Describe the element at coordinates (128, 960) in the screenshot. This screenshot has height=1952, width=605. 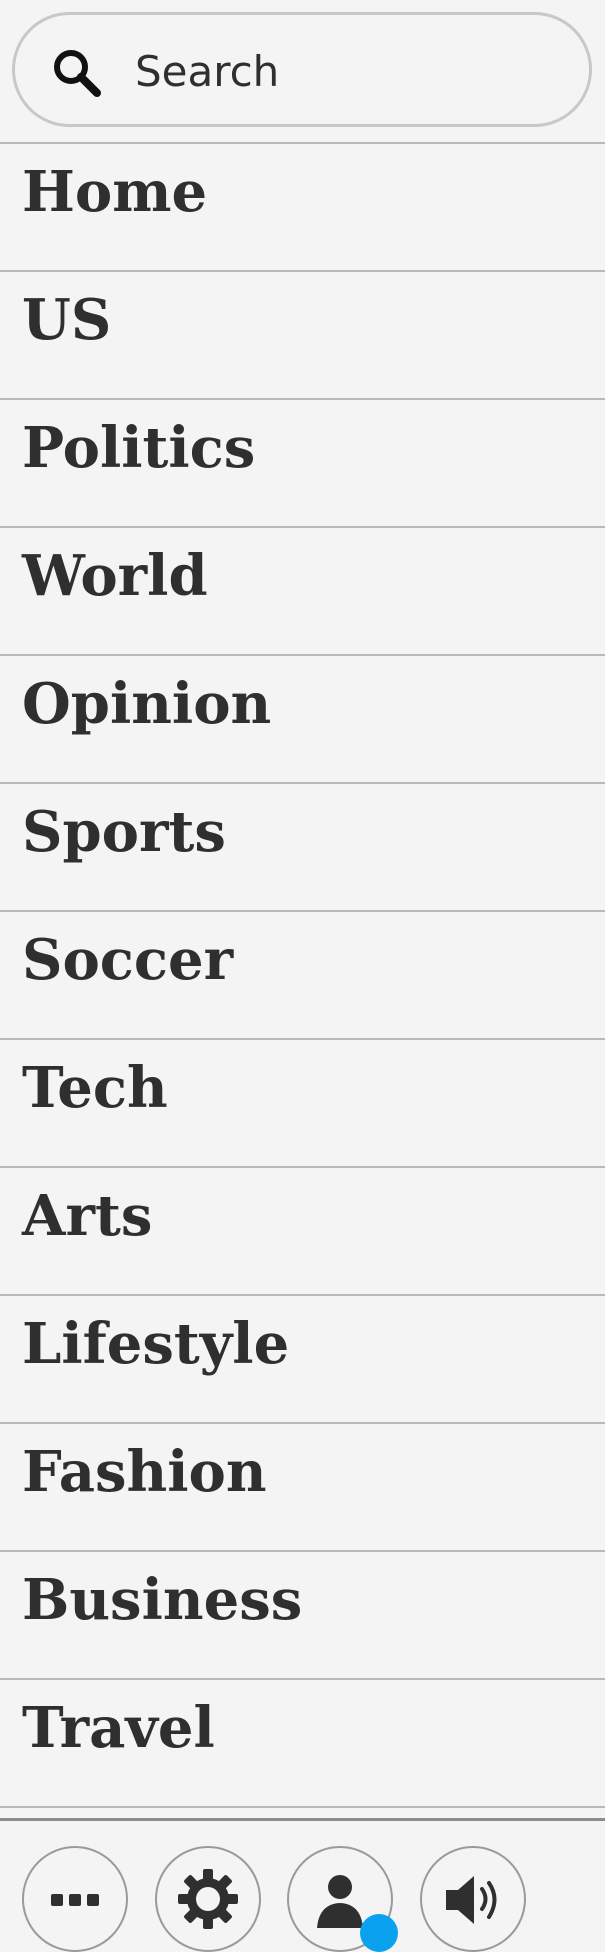
I see `nav-item-label: Soccer` at that location.